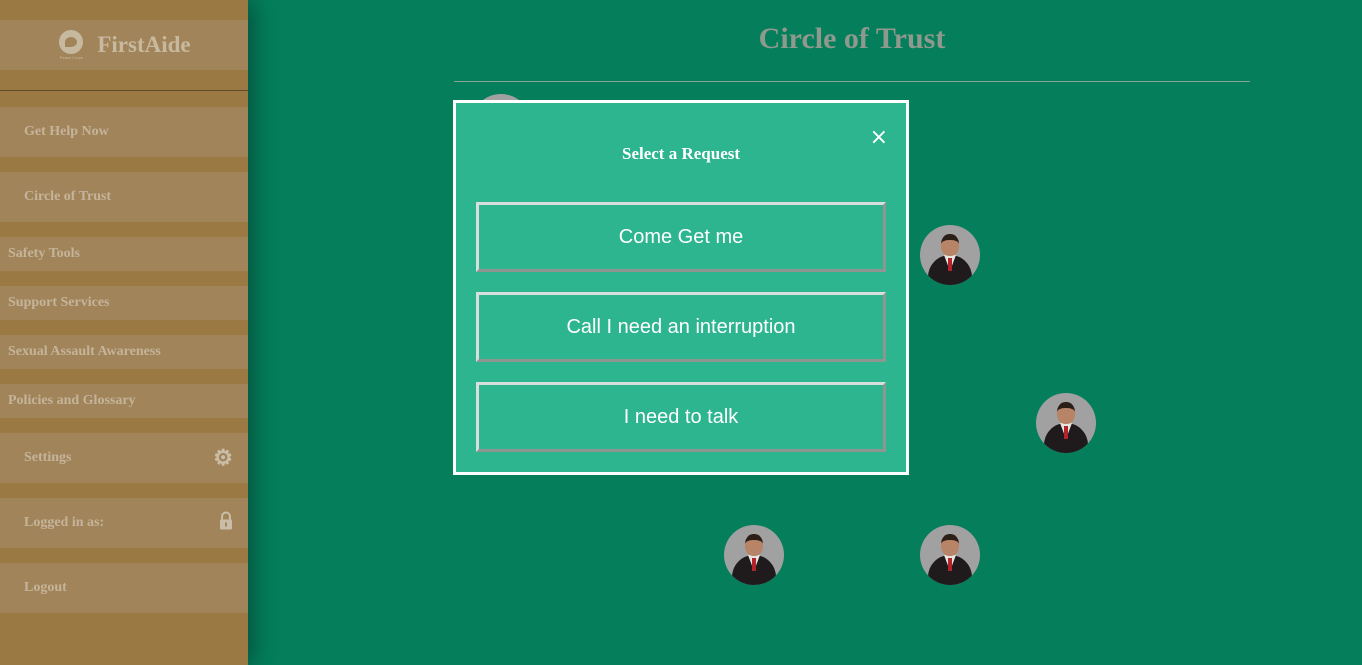 Image resolution: width=1362 pixels, height=665 pixels. Describe the element at coordinates (124, 458) in the screenshot. I see `sidebar-item-settings: Settings ⚙` at that location.